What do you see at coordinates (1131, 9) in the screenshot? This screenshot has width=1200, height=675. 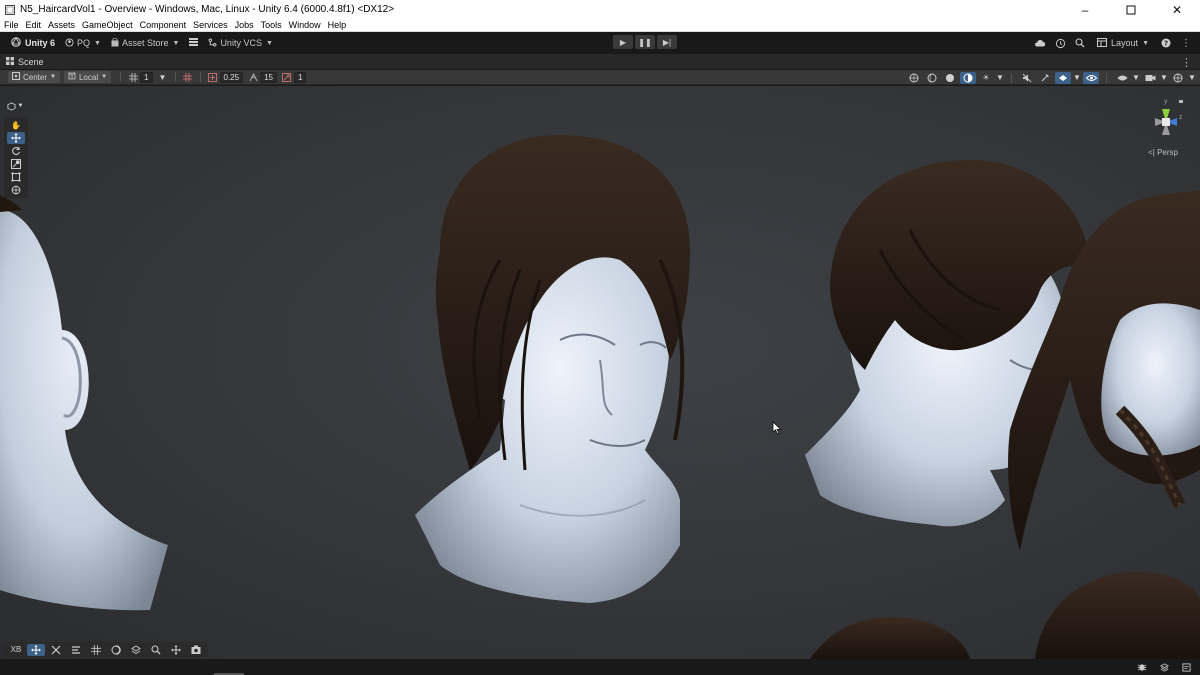 I see `maximize-icon` at bounding box center [1131, 9].